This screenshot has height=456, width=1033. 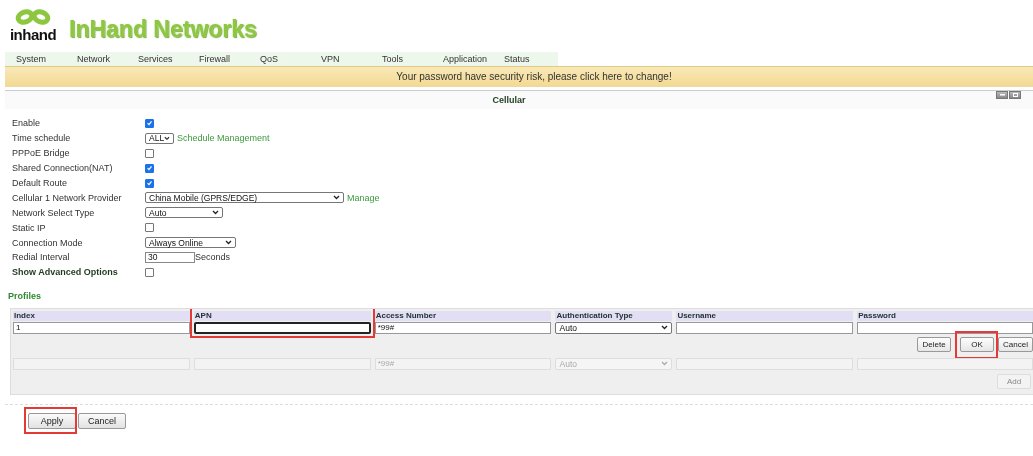 What do you see at coordinates (67, 197) in the screenshot?
I see `field-label: Cellular 1 Network Provider` at bounding box center [67, 197].